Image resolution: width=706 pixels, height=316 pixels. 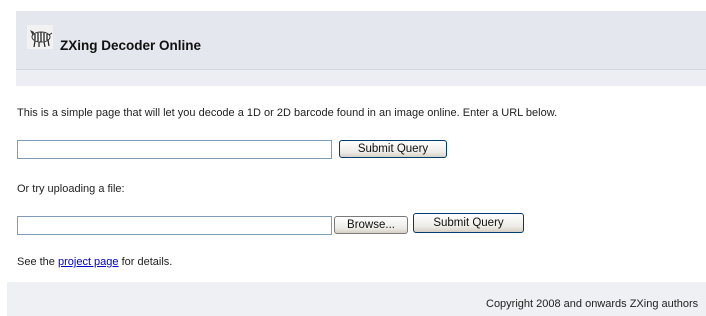 What do you see at coordinates (174, 225) in the screenshot?
I see `file-path-field` at bounding box center [174, 225].